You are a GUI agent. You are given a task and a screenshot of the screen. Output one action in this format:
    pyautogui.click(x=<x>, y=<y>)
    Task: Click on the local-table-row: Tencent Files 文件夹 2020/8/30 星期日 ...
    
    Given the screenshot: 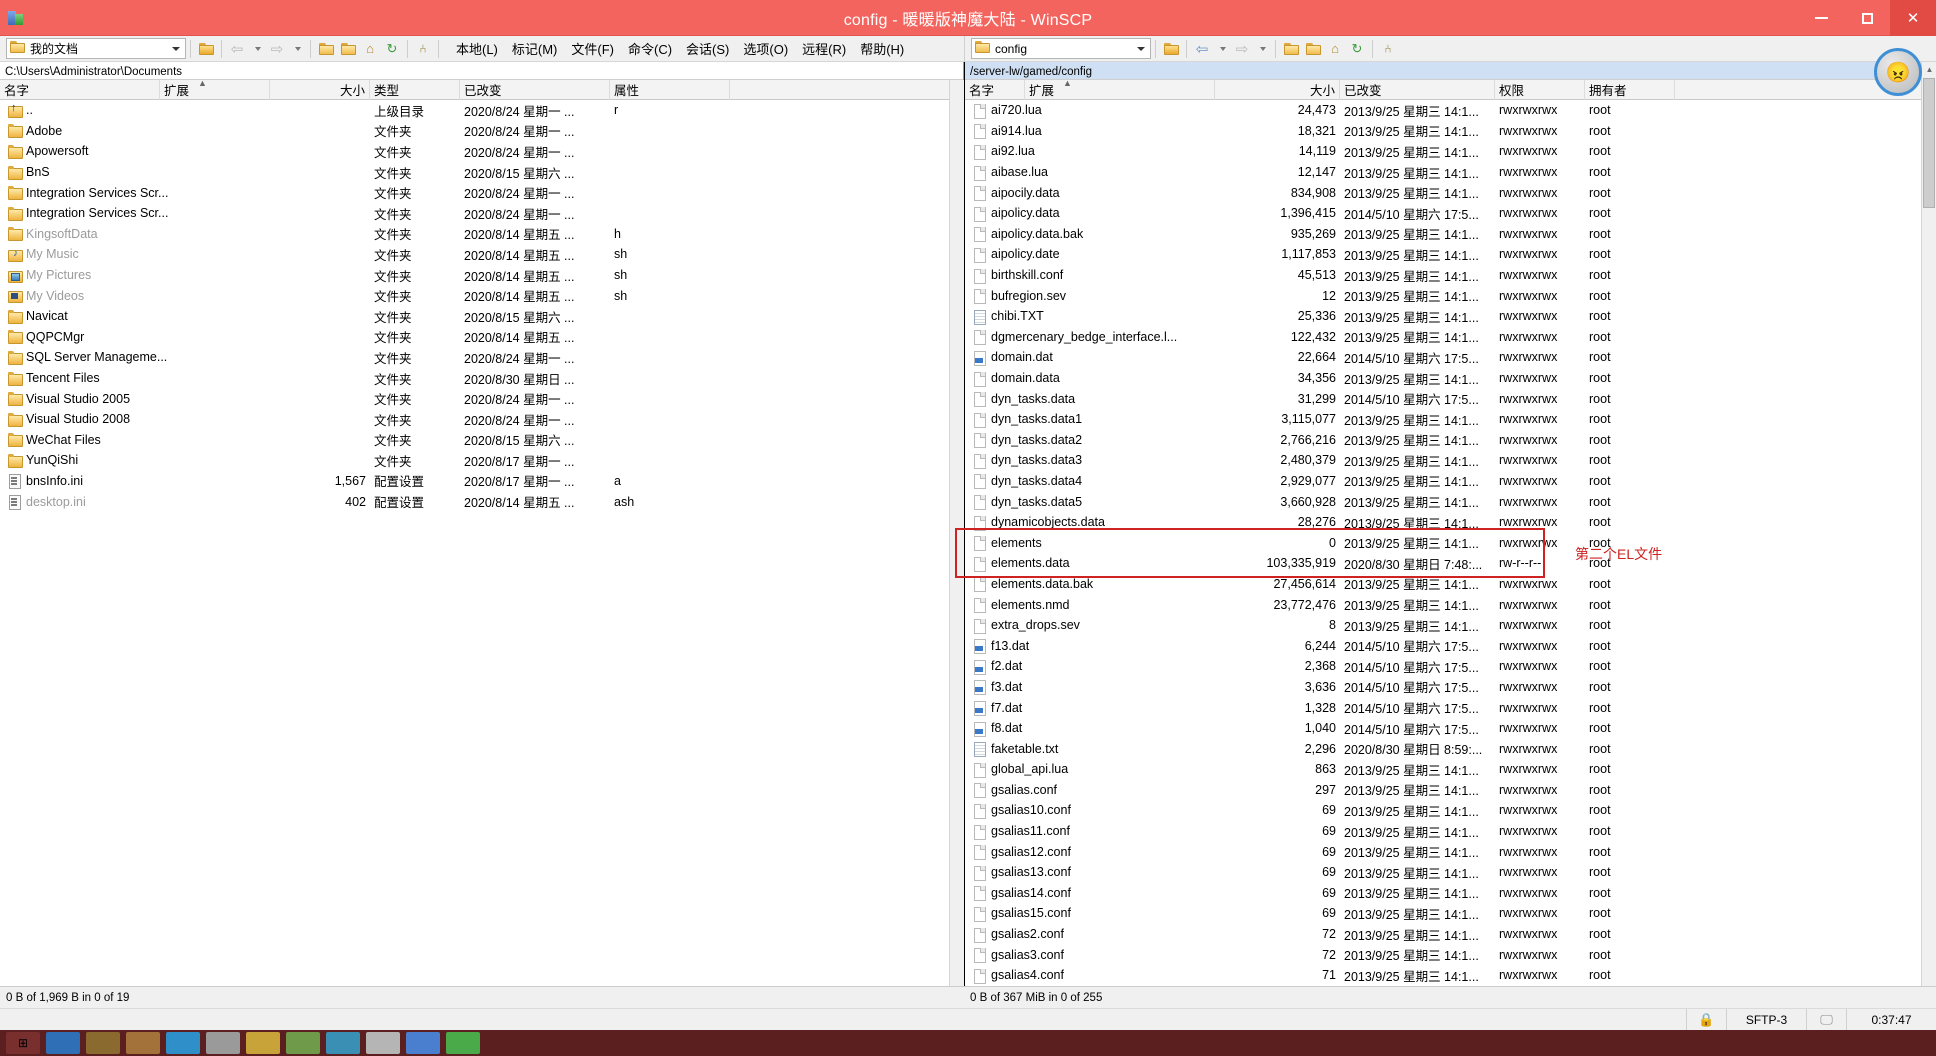 What is the action you would take?
    pyautogui.click(x=481, y=378)
    